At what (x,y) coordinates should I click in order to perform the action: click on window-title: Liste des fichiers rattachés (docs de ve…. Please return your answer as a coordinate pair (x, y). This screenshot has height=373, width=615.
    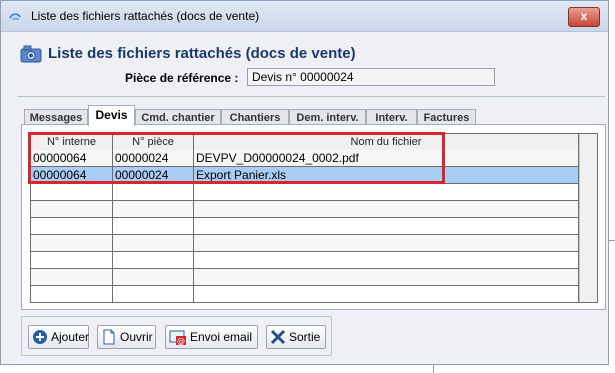
    Looking at the image, I should click on (145, 16).